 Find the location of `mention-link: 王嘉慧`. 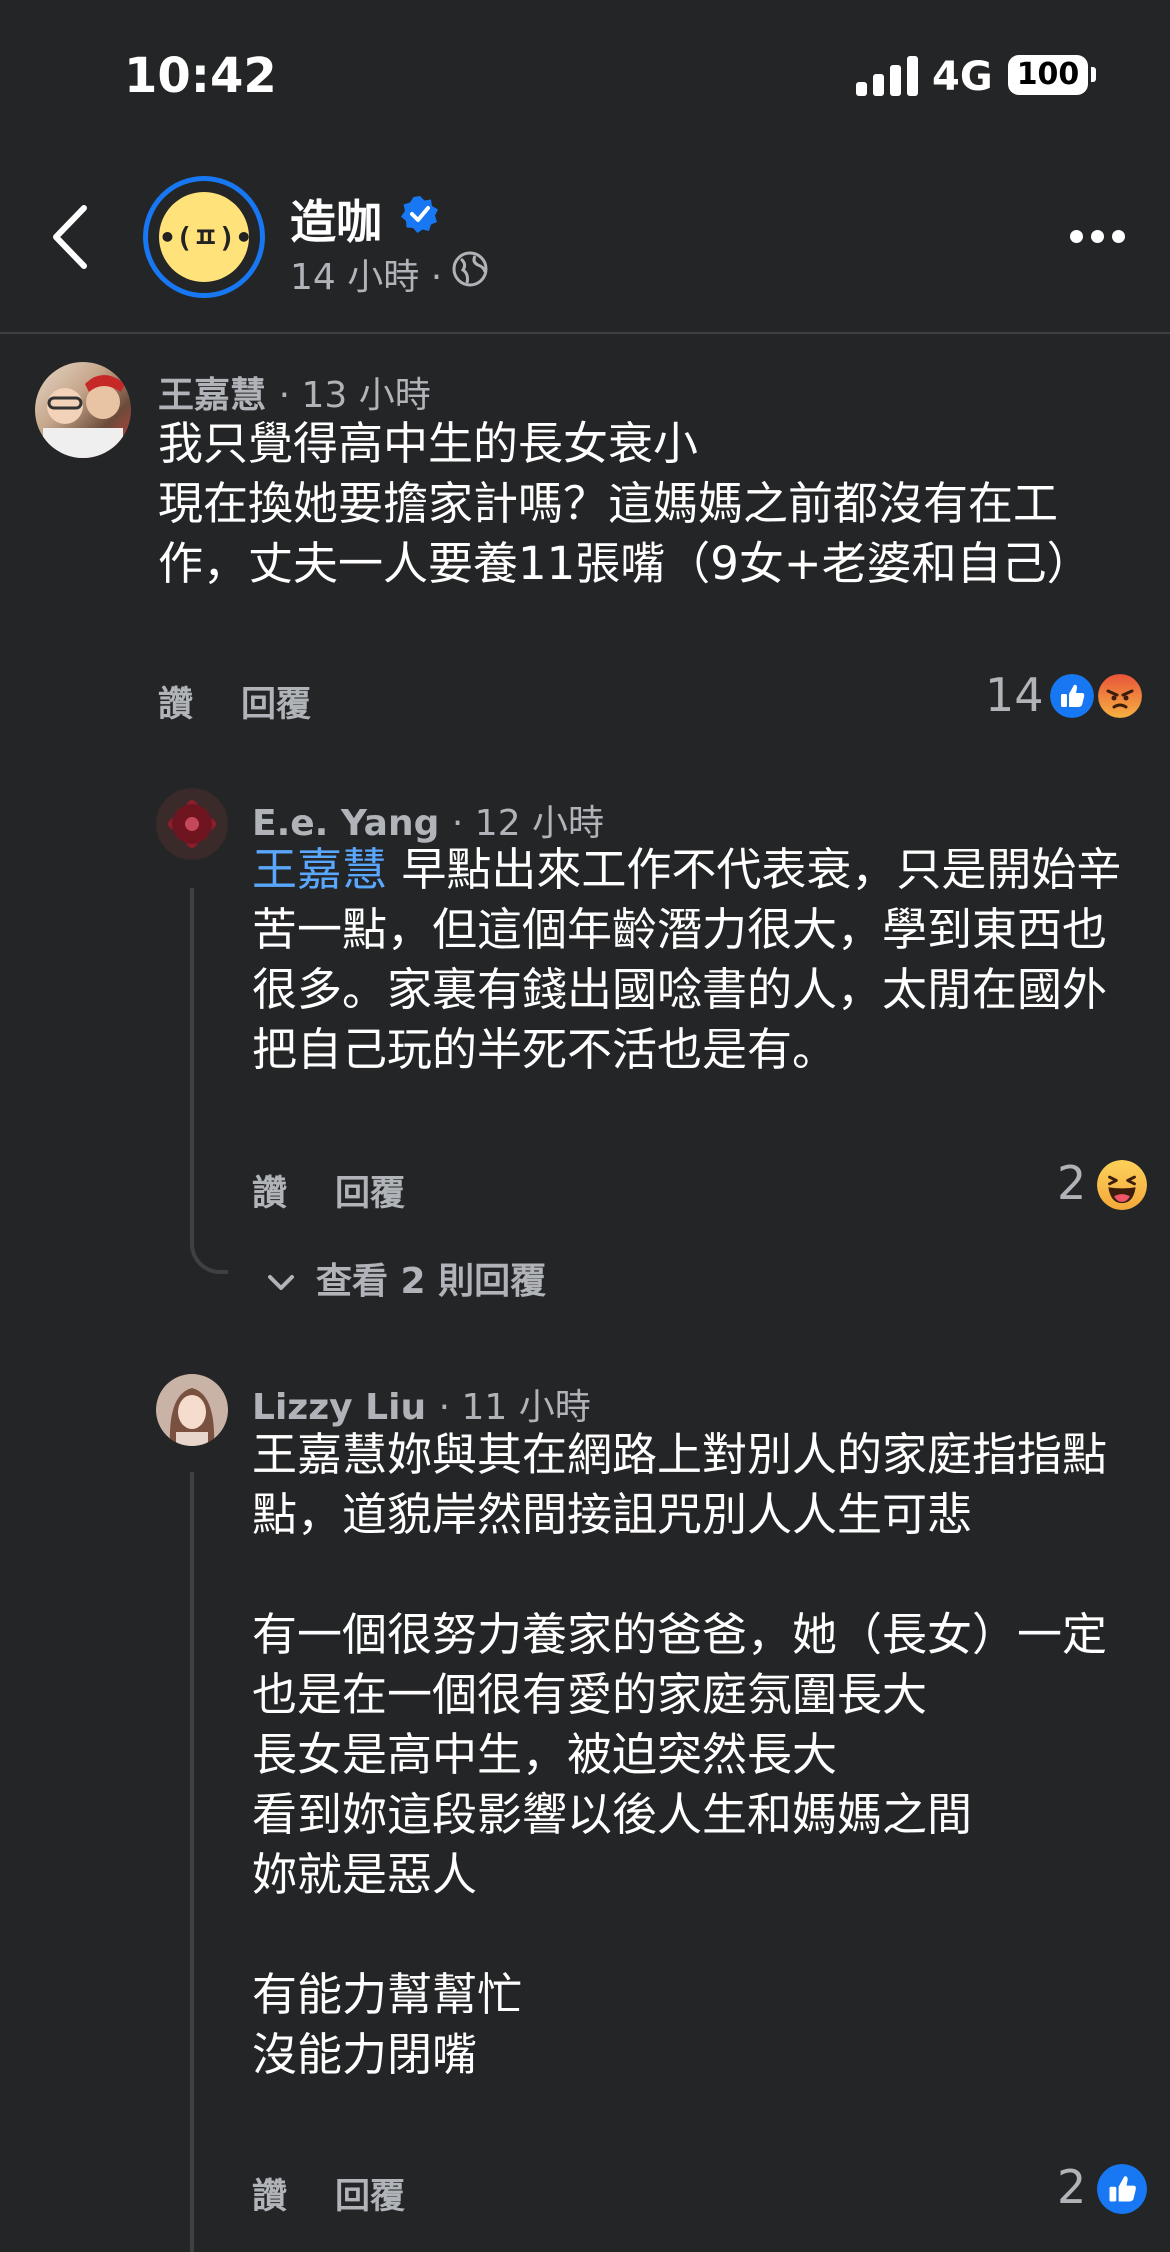

mention-link: 王嘉慧 is located at coordinates (319, 869).